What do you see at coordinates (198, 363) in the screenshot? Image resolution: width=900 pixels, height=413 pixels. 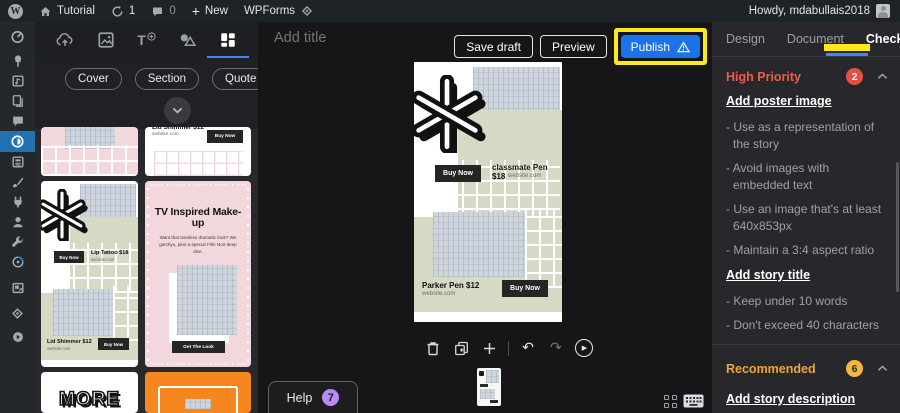 I see `trend-border-bottom: trend ● trend ● trend ● trend ● trend` at bounding box center [198, 363].